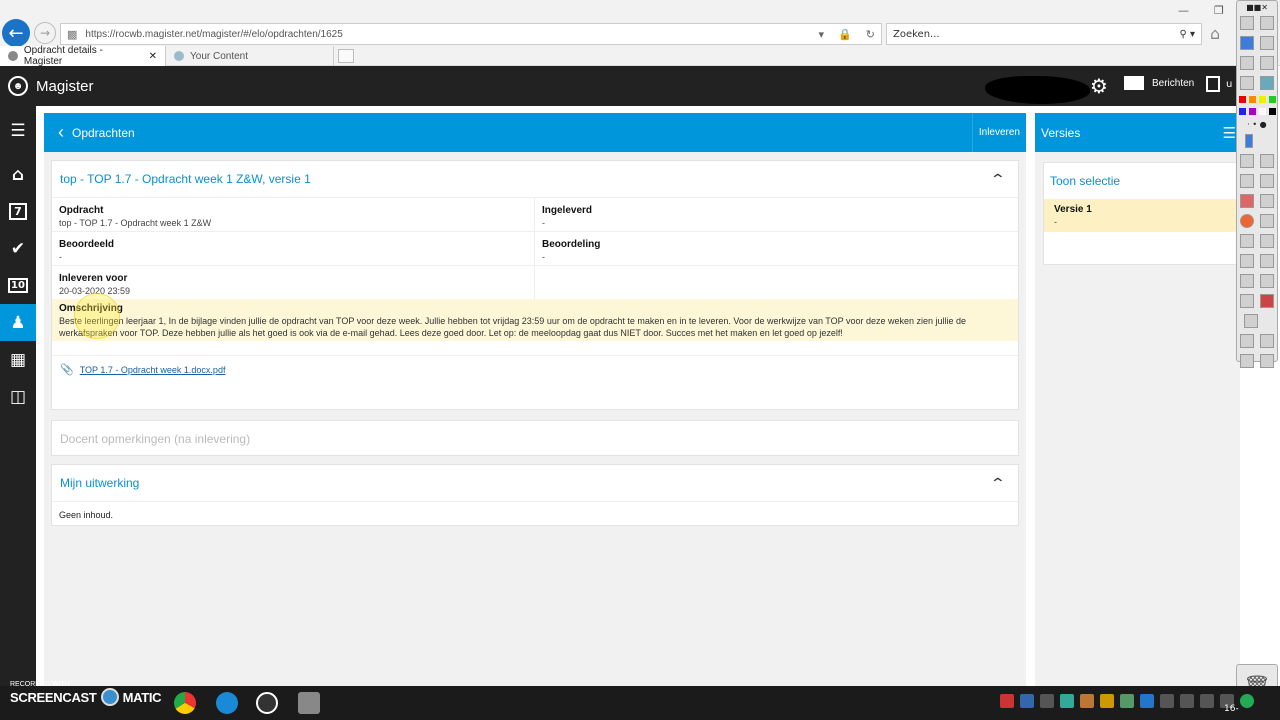 The image size is (1280, 720). What do you see at coordinates (1247, 23) in the screenshot?
I see `whiteboard-icon` at bounding box center [1247, 23].